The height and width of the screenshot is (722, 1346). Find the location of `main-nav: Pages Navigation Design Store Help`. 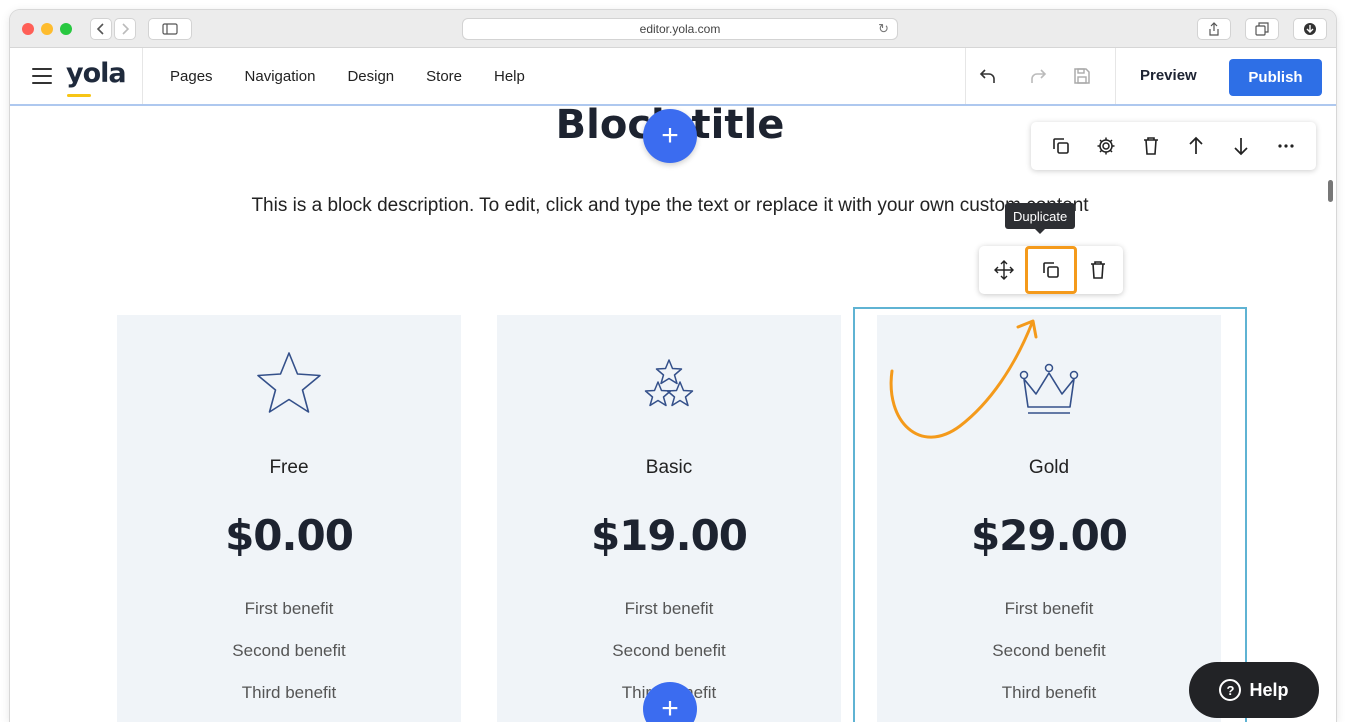

main-nav: Pages Navigation Design Store Help is located at coordinates (363, 76).